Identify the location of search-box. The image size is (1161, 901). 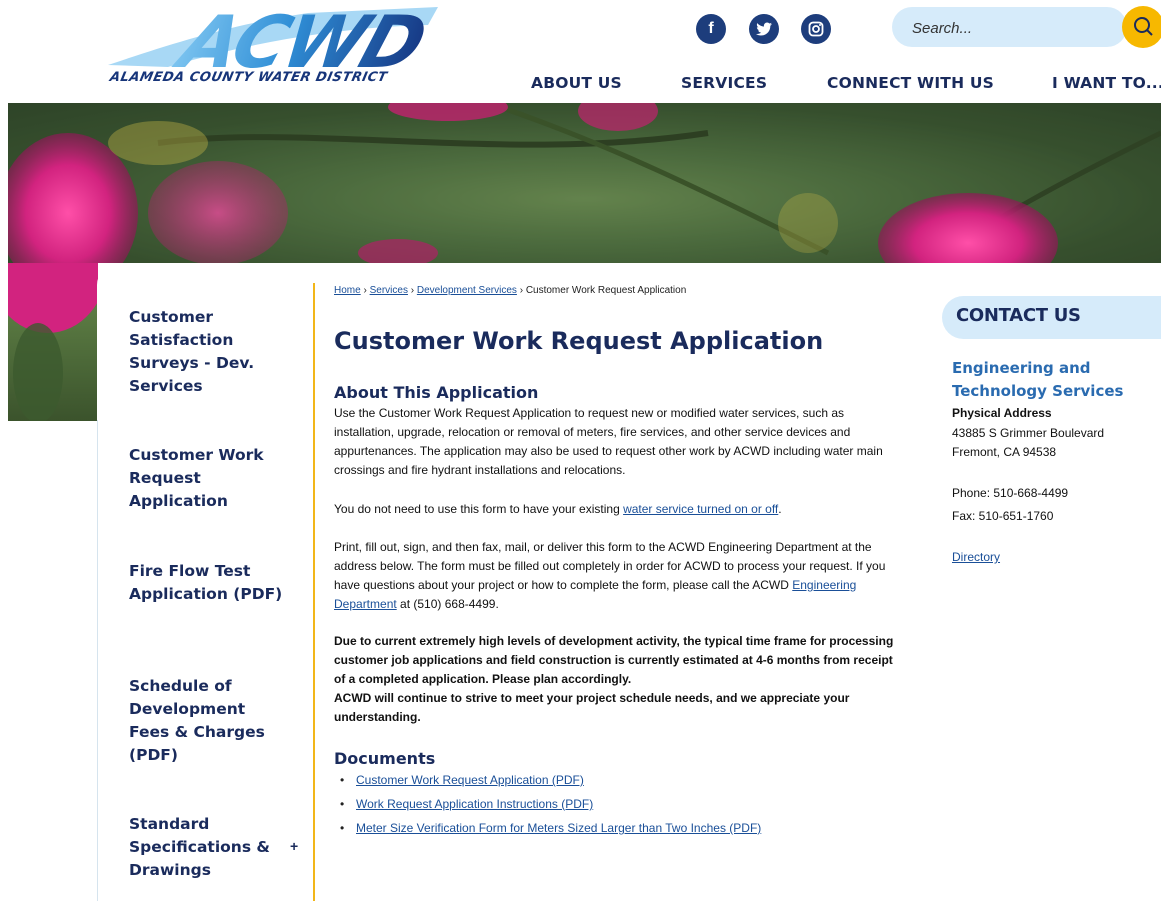
(1009, 28).